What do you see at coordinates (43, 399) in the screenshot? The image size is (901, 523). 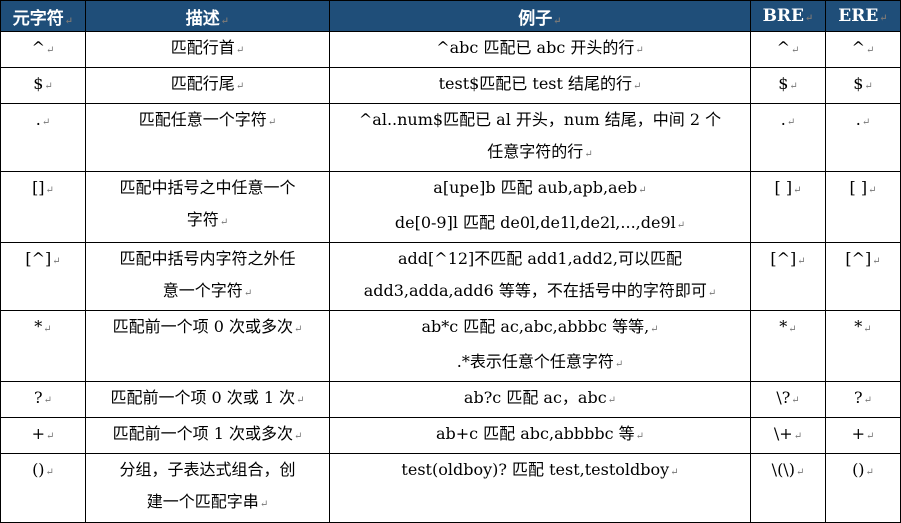 I see `cell-metachar: ?↵` at bounding box center [43, 399].